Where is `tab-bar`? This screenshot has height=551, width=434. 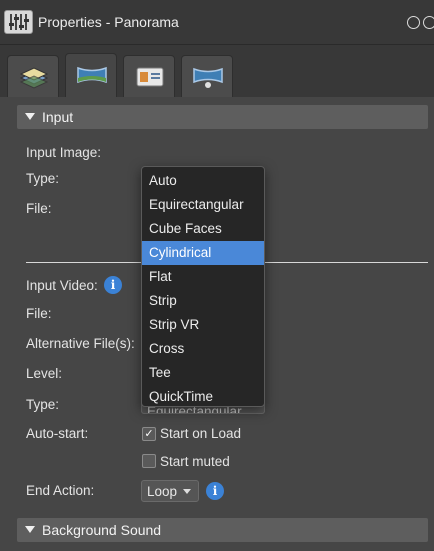 tab-bar is located at coordinates (217, 71).